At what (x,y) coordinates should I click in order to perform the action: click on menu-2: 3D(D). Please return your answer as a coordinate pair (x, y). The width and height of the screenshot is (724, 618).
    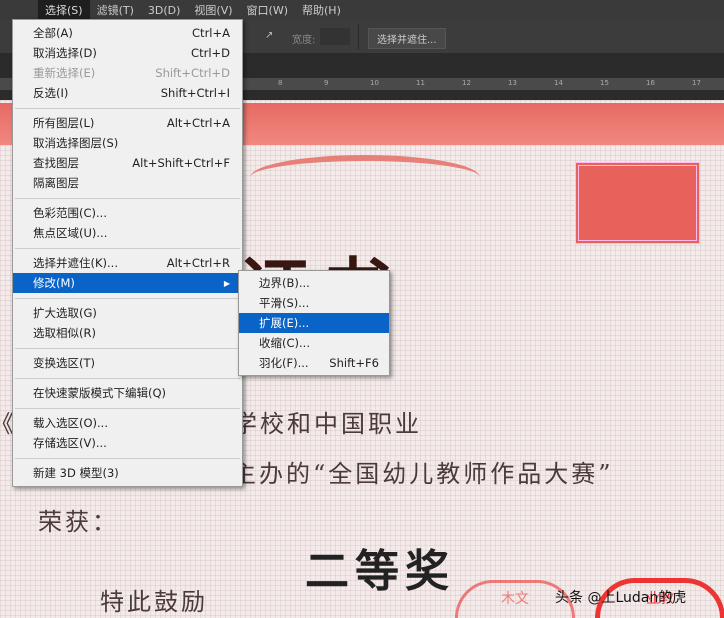
    Looking at the image, I should click on (164, 10).